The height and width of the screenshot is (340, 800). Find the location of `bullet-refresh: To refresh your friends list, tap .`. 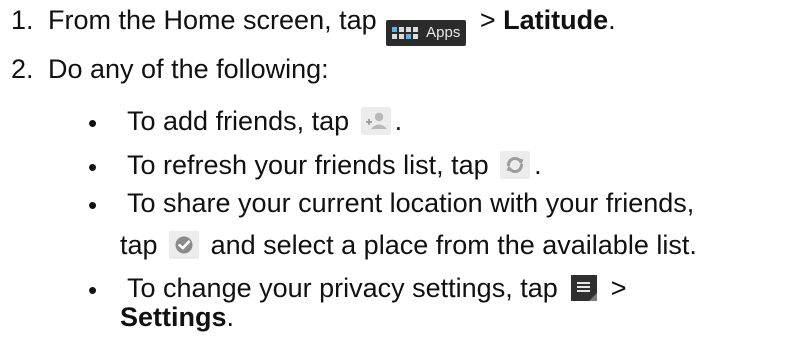

bullet-refresh: To refresh your friends list, tap . is located at coordinates (334, 165).